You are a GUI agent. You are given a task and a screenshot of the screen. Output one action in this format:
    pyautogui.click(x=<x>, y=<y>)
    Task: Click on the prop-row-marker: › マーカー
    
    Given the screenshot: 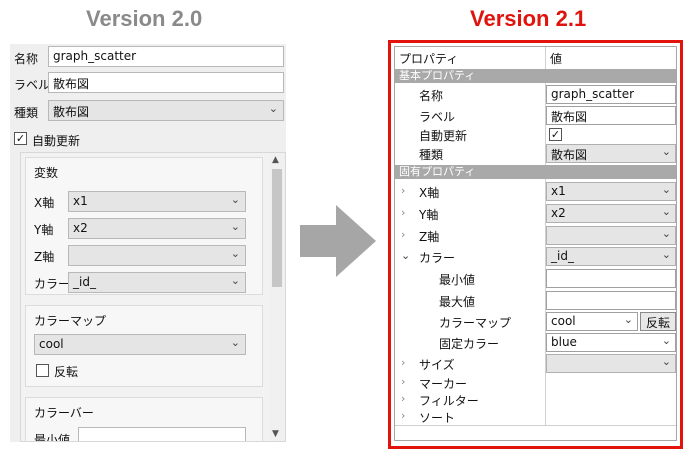 What is the action you would take?
    pyautogui.click(x=535, y=382)
    